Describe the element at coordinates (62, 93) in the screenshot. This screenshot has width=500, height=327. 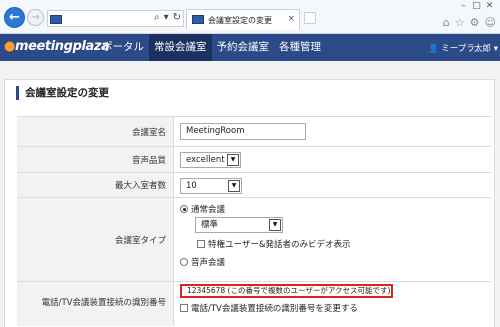
I see `page-title: 会議室設定の変更` at that location.